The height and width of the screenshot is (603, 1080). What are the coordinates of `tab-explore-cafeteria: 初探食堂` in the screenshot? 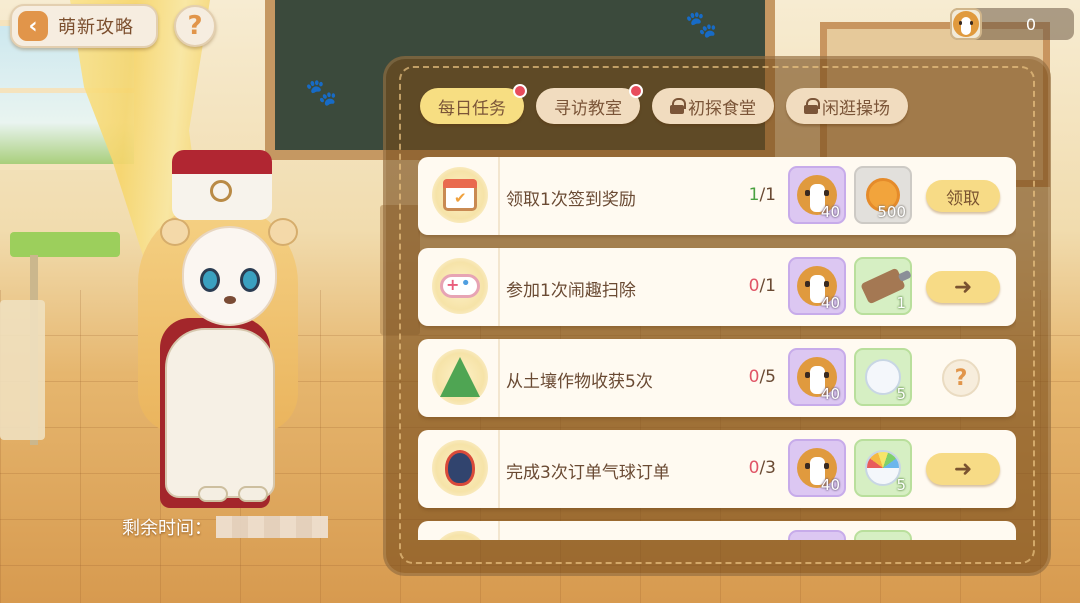 It's located at (713, 106).